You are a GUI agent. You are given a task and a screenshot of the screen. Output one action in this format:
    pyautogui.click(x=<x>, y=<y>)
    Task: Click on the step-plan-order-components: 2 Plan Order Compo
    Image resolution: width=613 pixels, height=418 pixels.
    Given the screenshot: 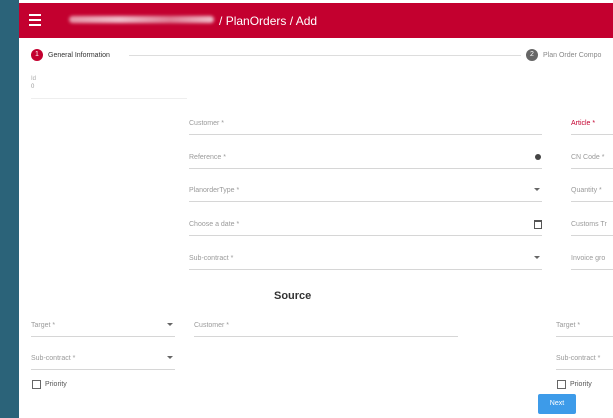 What is the action you would take?
    pyautogui.click(x=563, y=55)
    